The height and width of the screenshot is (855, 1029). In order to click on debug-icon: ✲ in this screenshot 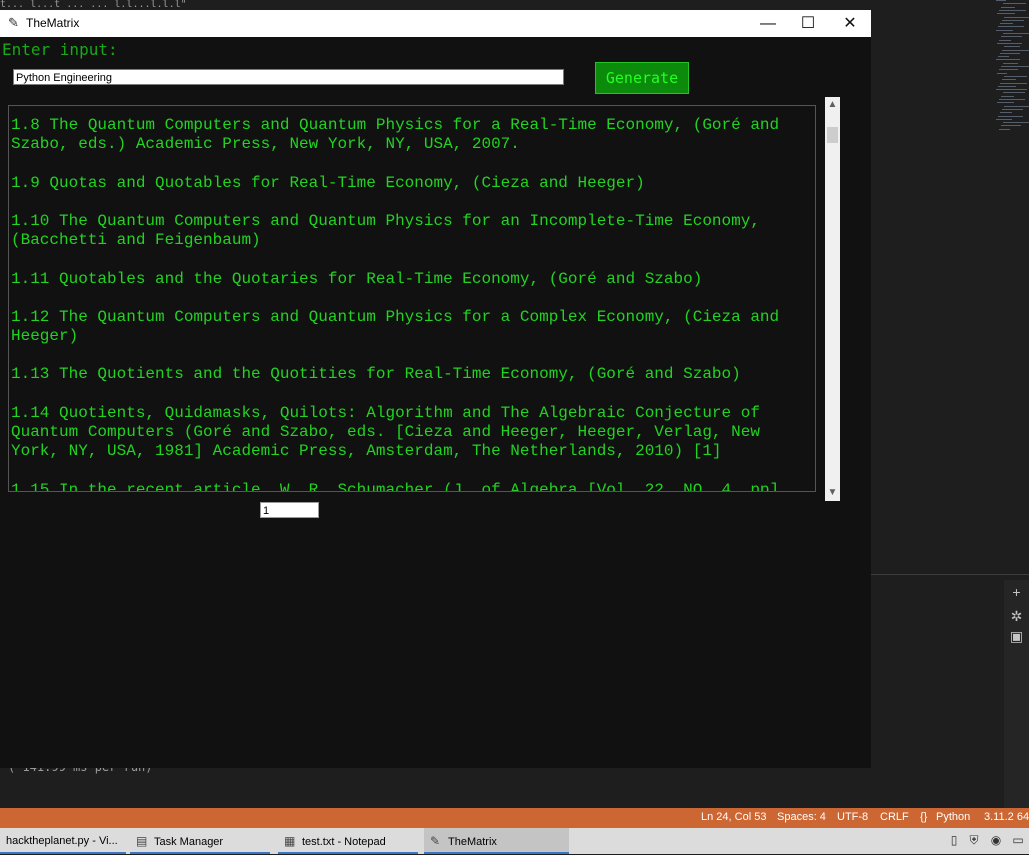, I will do `click(1016, 616)`.